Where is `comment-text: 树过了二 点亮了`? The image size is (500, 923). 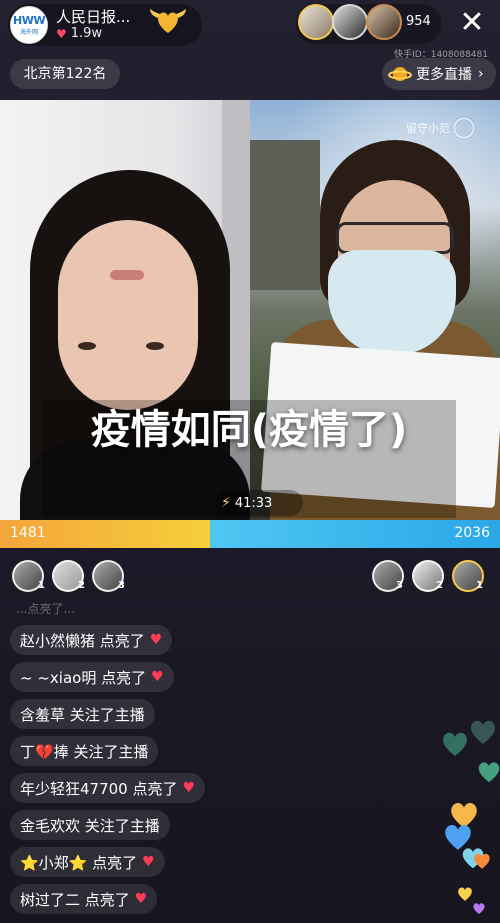 comment-text: 树过了二 点亮了 is located at coordinates (75, 899).